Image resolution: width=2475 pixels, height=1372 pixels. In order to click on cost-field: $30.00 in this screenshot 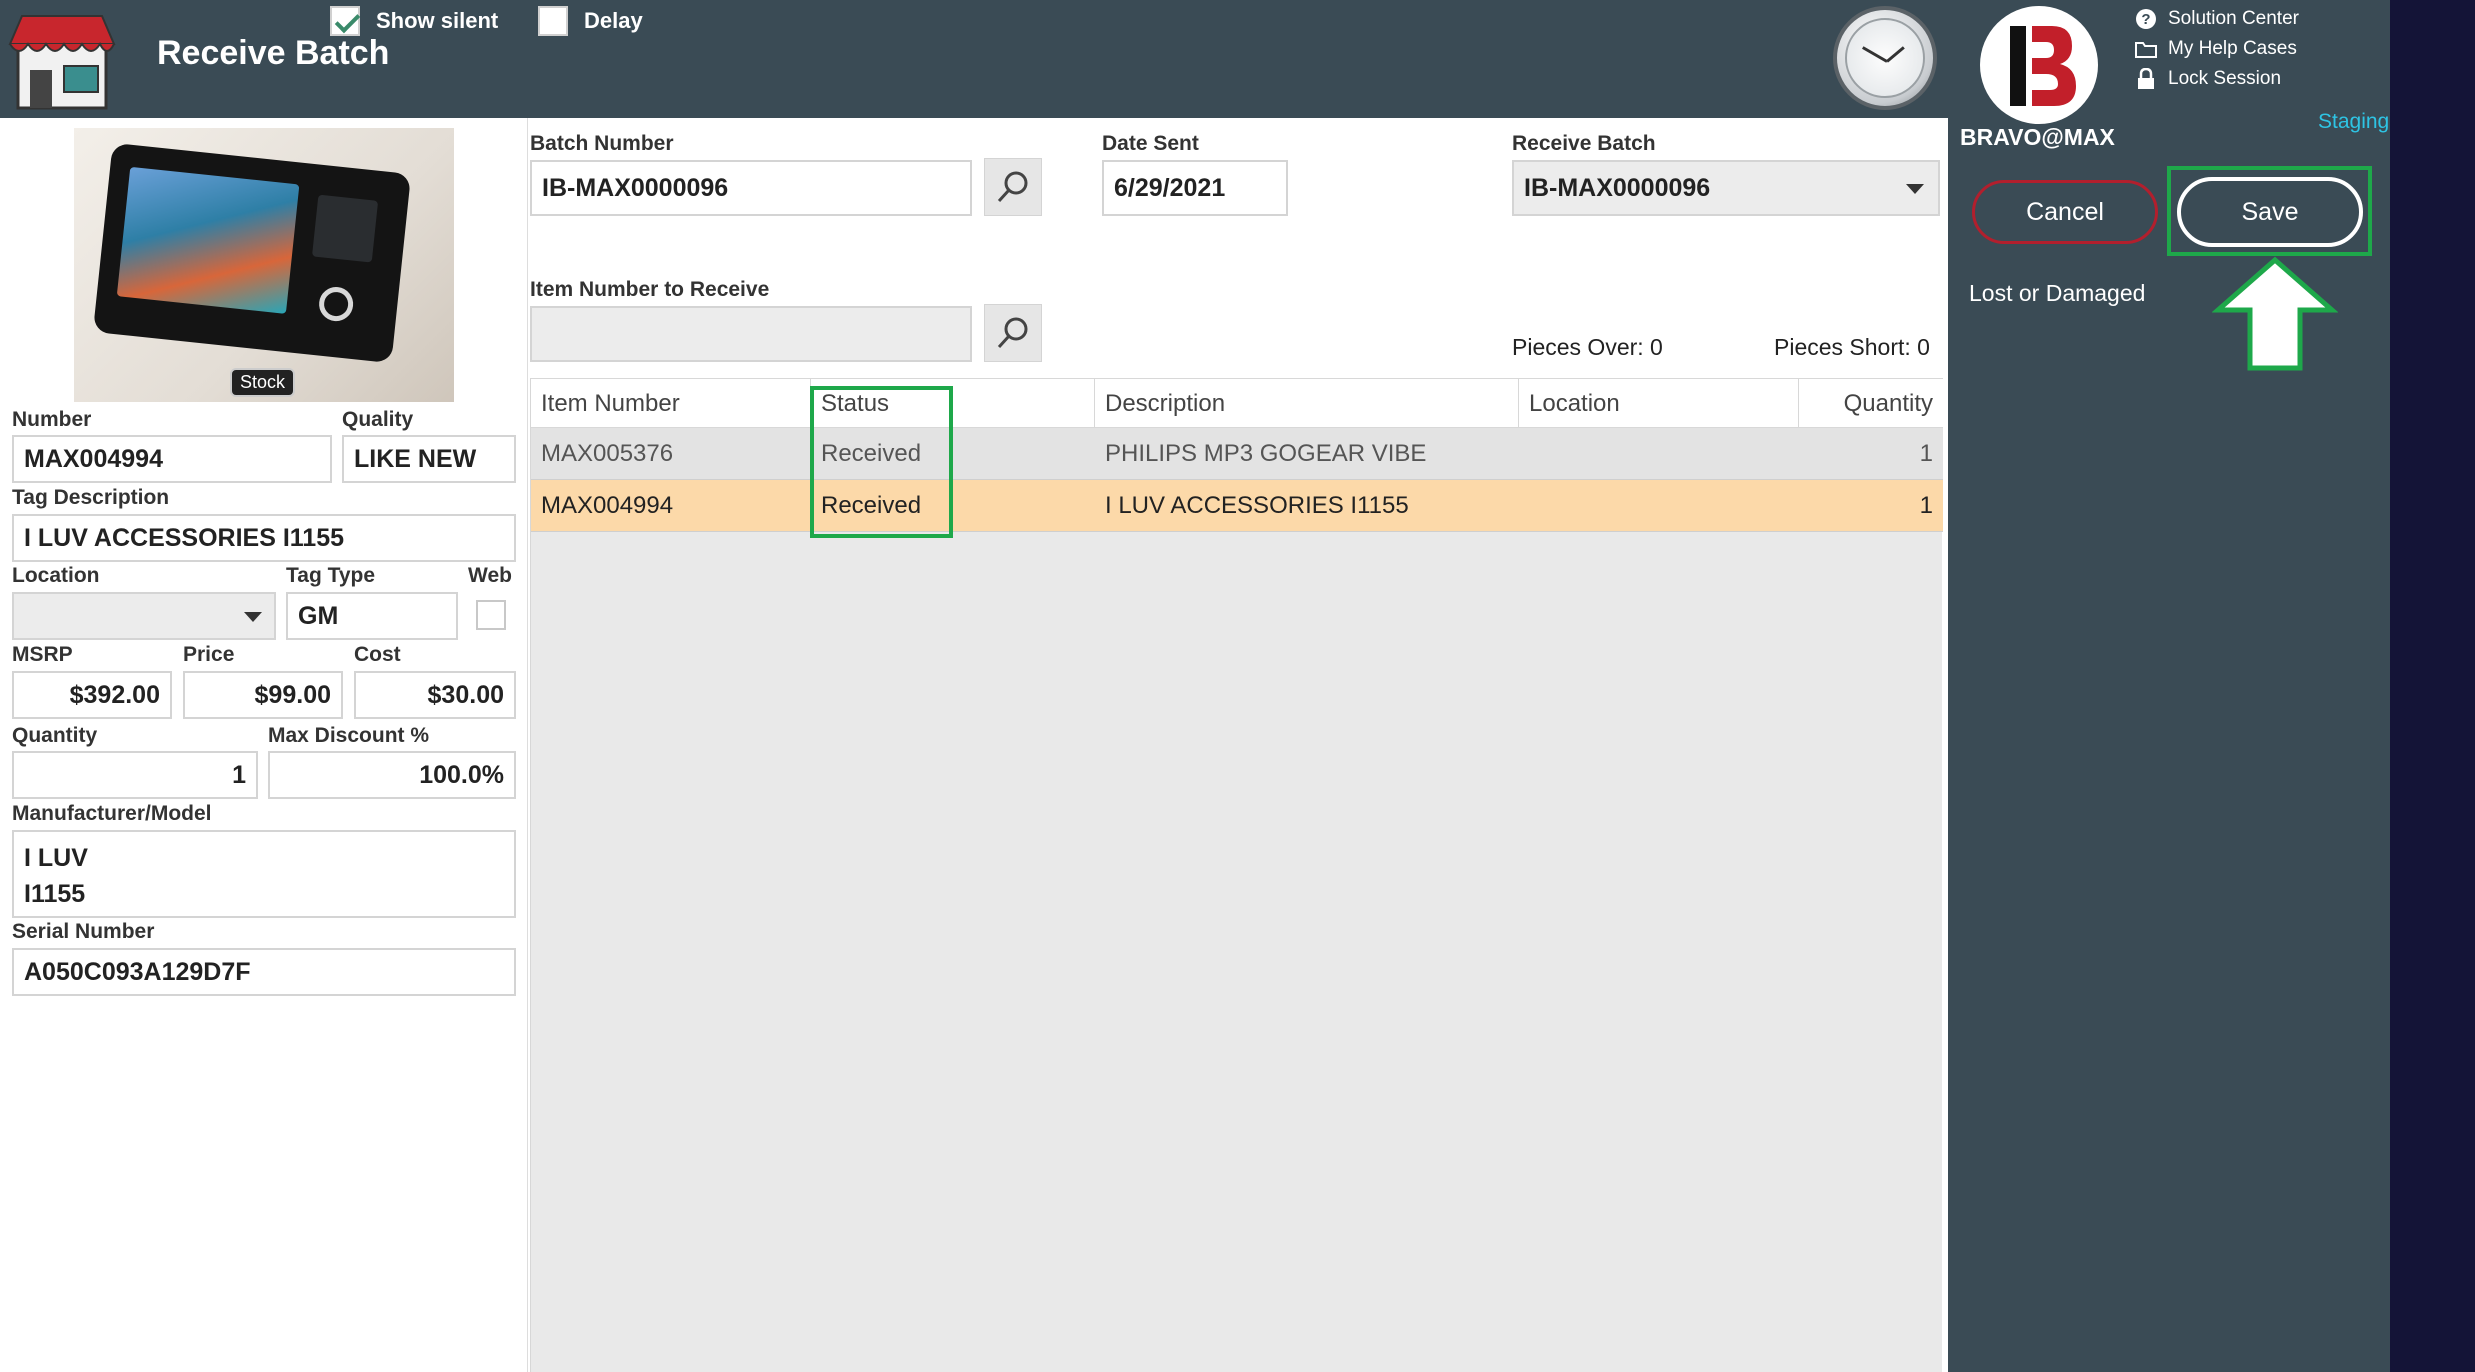, I will do `click(435, 695)`.